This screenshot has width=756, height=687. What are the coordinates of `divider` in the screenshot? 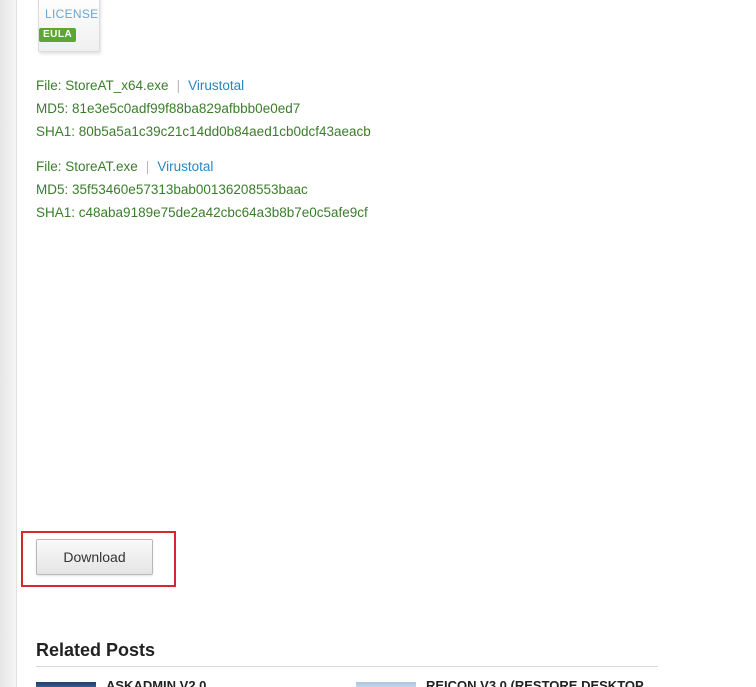 It's located at (347, 666).